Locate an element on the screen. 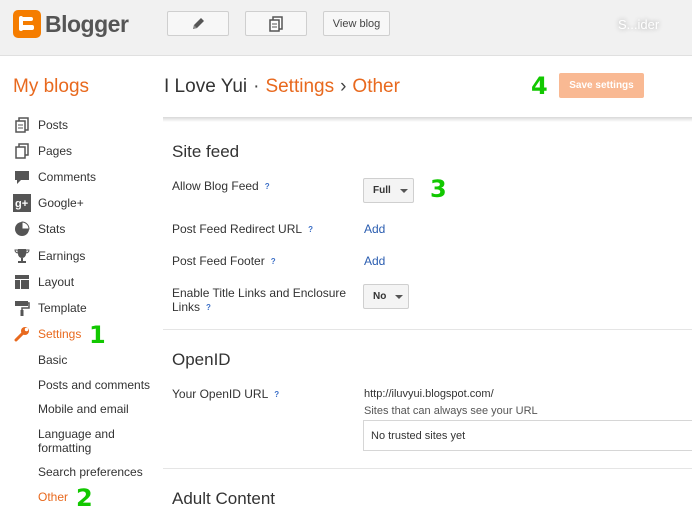 The image size is (692, 524). section-title-site-feed: Site feed is located at coordinates (206, 151).